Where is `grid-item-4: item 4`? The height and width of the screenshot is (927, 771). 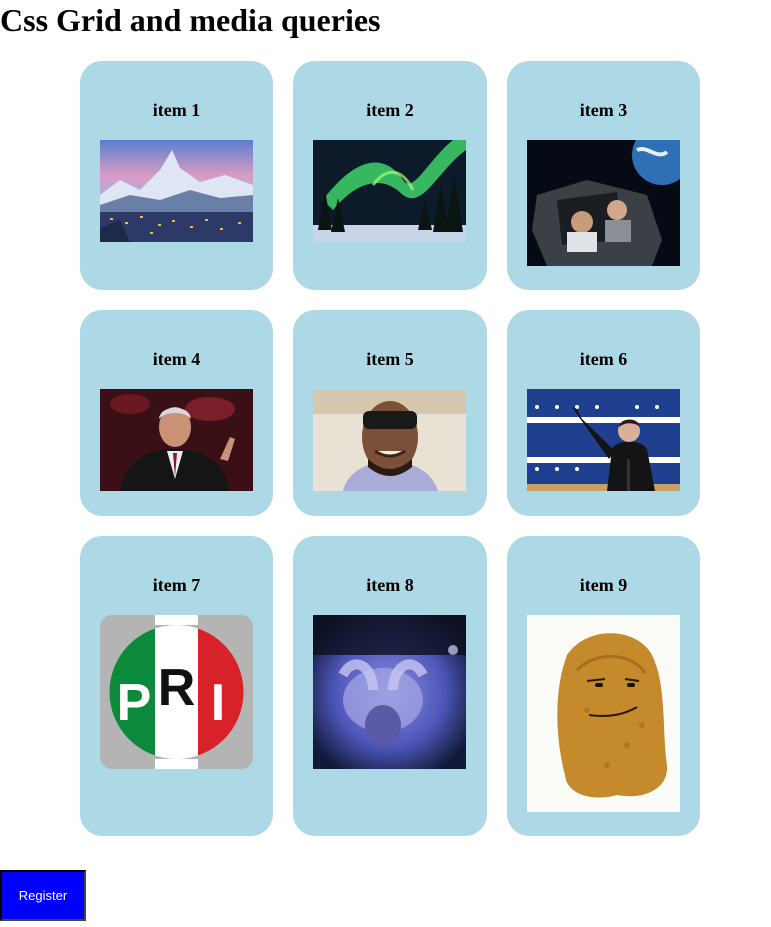 grid-item-4: item 4 is located at coordinates (176, 413).